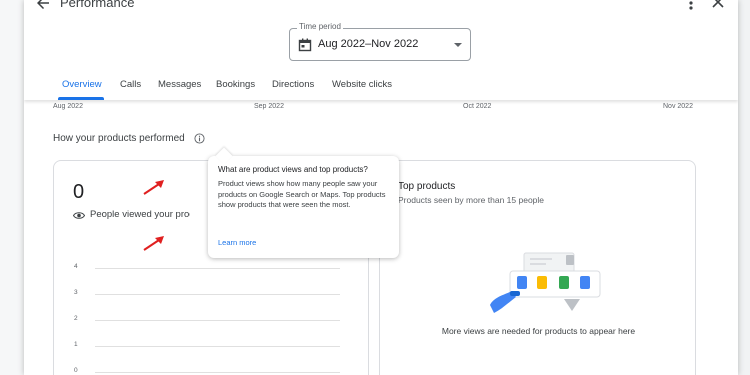 The image size is (750, 375). What do you see at coordinates (691, 6) in the screenshot?
I see `more-options-icon` at bounding box center [691, 6].